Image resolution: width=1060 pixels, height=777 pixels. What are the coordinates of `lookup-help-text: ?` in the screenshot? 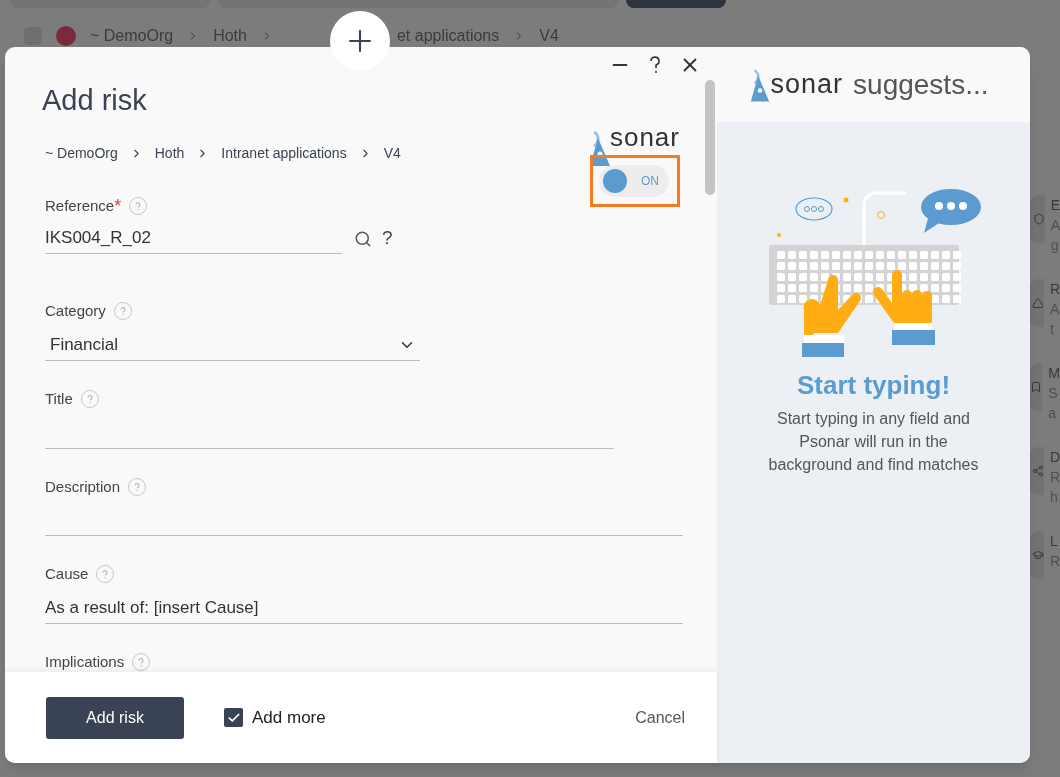 It's located at (387, 238).